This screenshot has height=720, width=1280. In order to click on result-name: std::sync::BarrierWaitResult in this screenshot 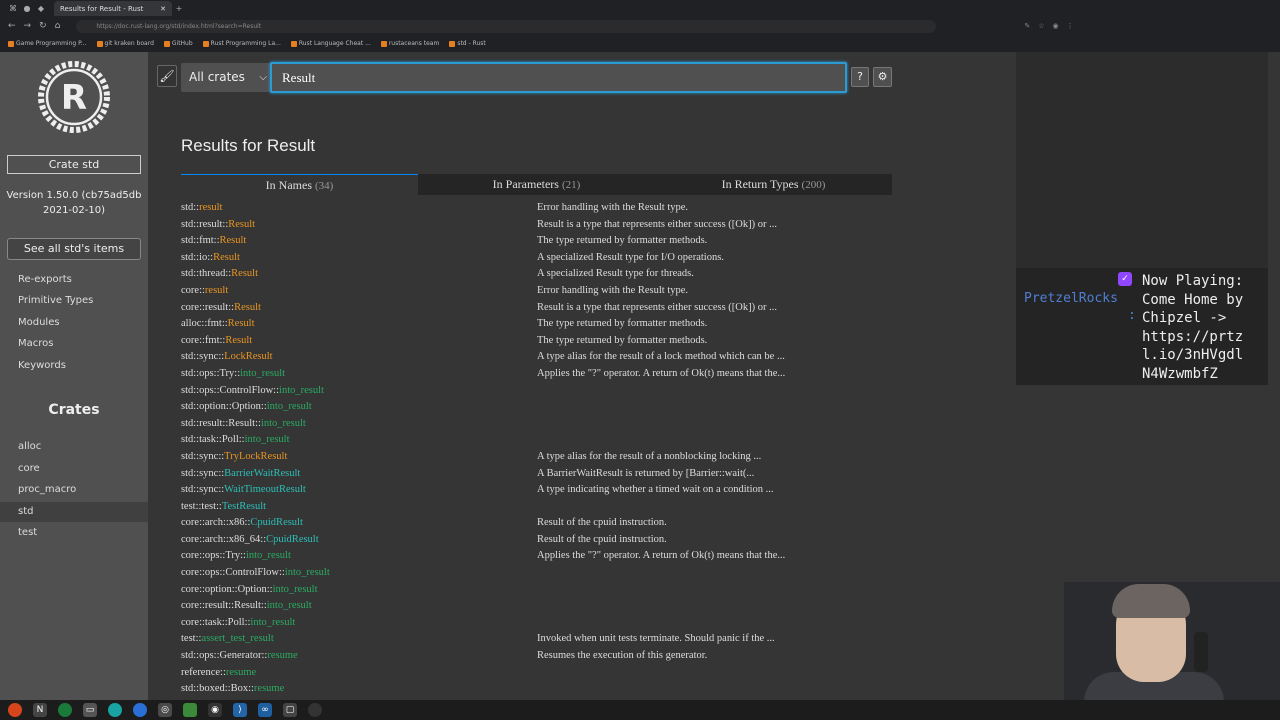, I will do `click(359, 474)`.